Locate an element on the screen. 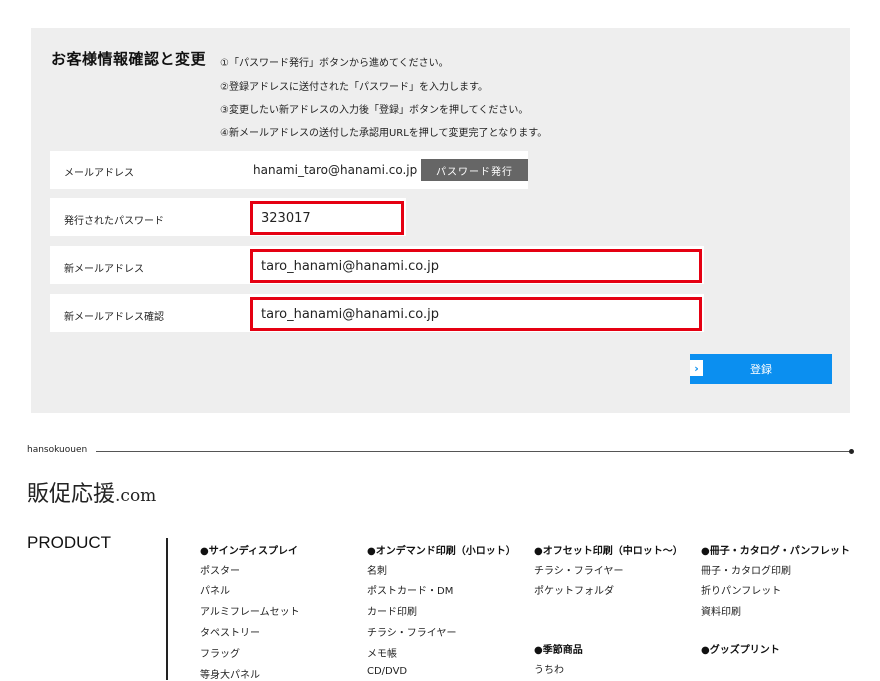 This screenshot has height=681, width=880. link-pocket-folder: ポケットフォルダ is located at coordinates (574, 589).